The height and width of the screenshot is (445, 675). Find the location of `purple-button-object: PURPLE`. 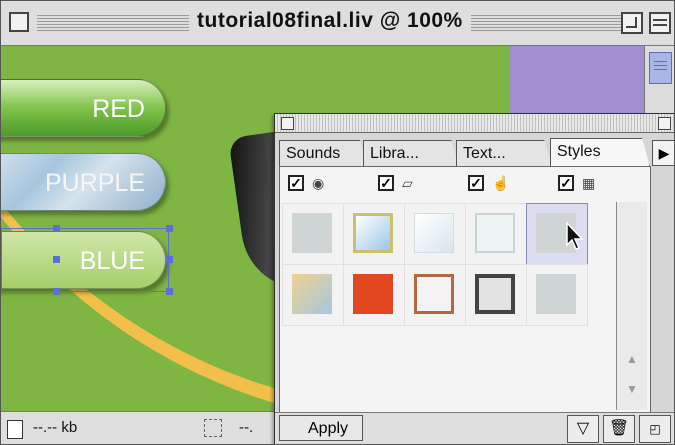

purple-button-object: PURPLE is located at coordinates (83, 182).